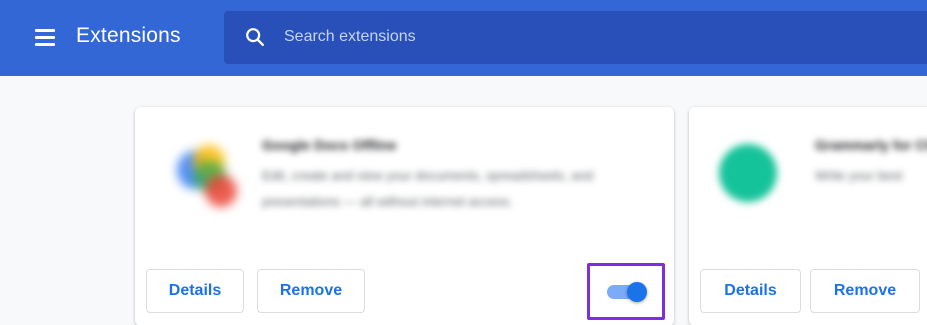 The height and width of the screenshot is (325, 927). What do you see at coordinates (637, 292) in the screenshot?
I see `toggle-knob` at bounding box center [637, 292].